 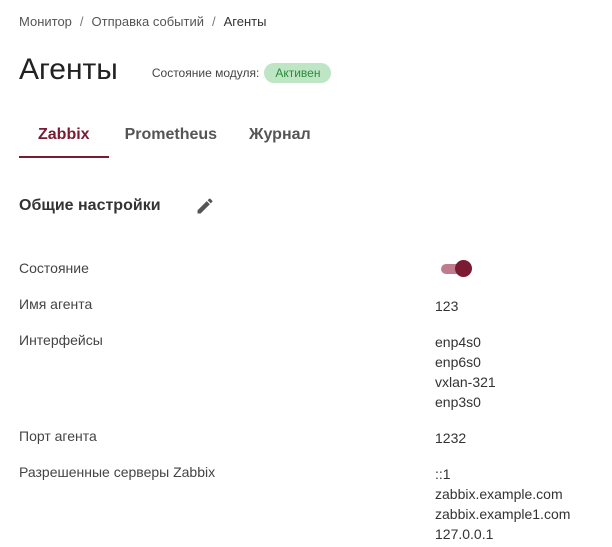 I want to click on interface-item: enp3s0, so click(x=458, y=402).